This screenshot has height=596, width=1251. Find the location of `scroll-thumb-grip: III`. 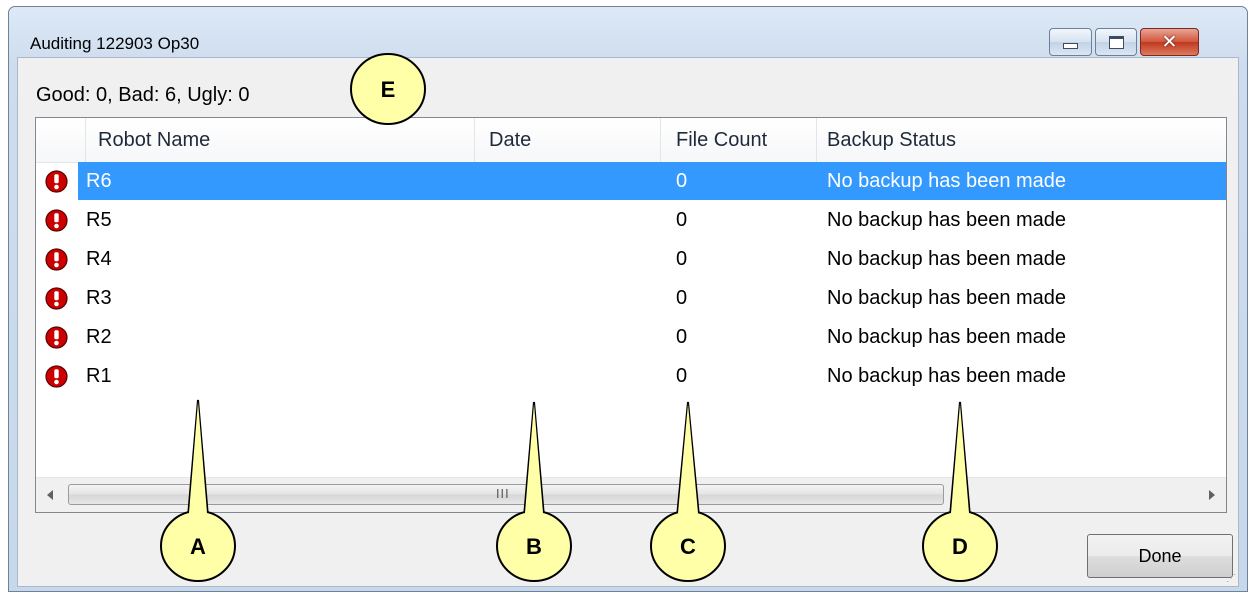

scroll-thumb-grip: III is located at coordinates (503, 494).